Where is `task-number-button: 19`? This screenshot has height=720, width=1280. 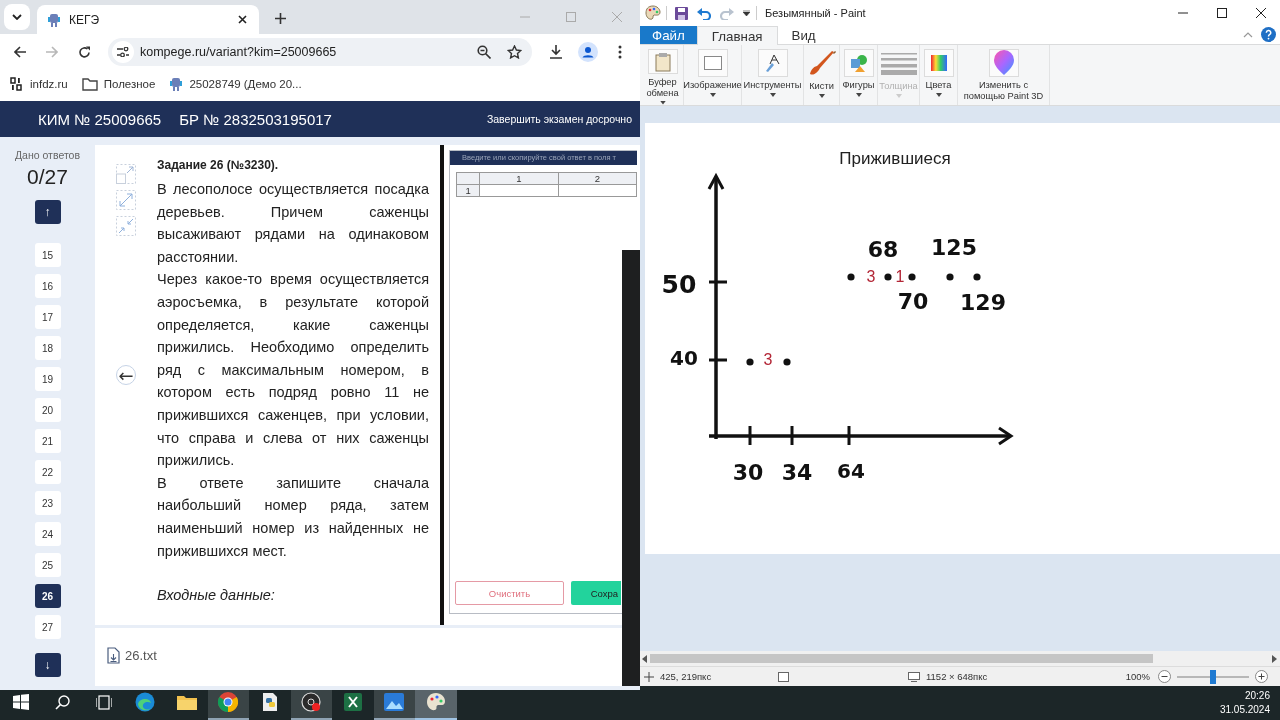 task-number-button: 19 is located at coordinates (47, 379).